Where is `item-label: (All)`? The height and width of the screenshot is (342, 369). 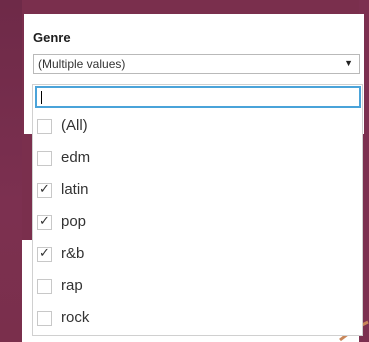 item-label: (All) is located at coordinates (74, 125).